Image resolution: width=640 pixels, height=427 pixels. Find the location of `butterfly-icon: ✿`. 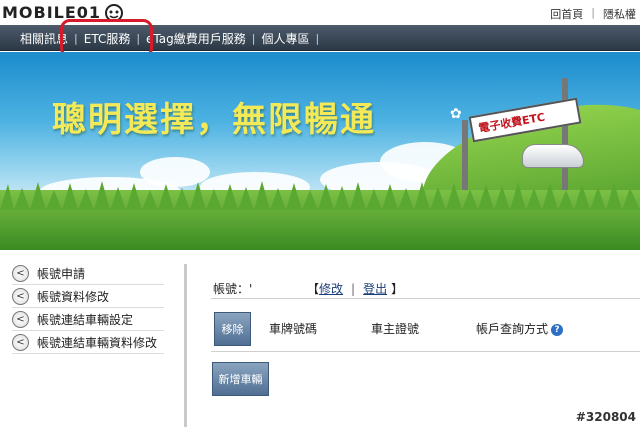

butterfly-icon: ✿ is located at coordinates (456, 114).